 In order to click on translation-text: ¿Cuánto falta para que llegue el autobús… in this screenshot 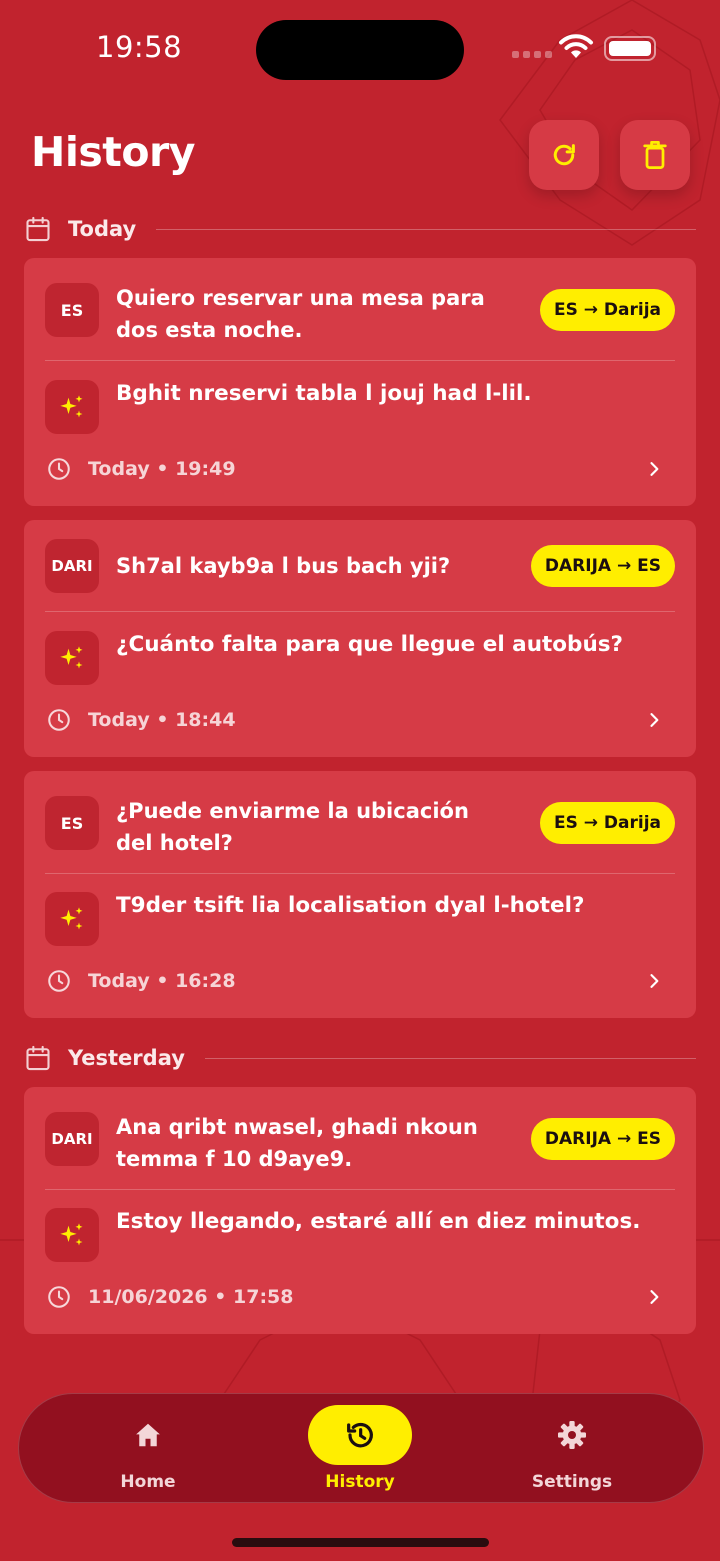, I will do `click(370, 644)`.